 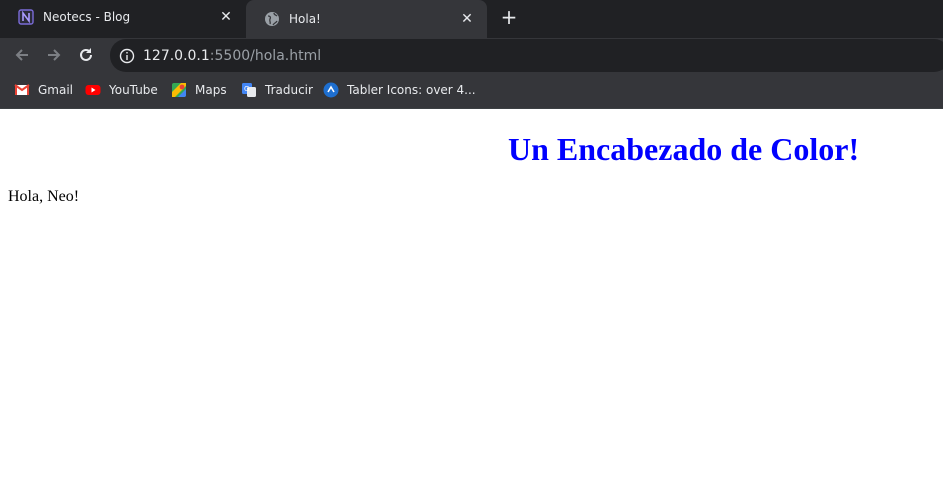 I want to click on svg-text: G, so click(x=246, y=89).